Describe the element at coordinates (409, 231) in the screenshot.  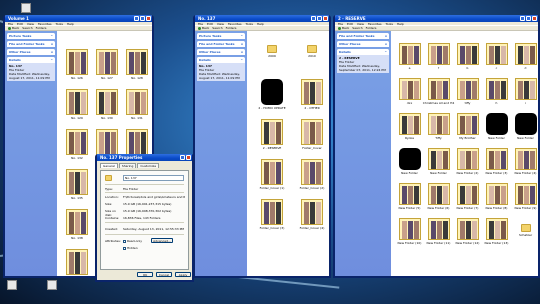
I see `folder-item: New Folder (10)` at that location.